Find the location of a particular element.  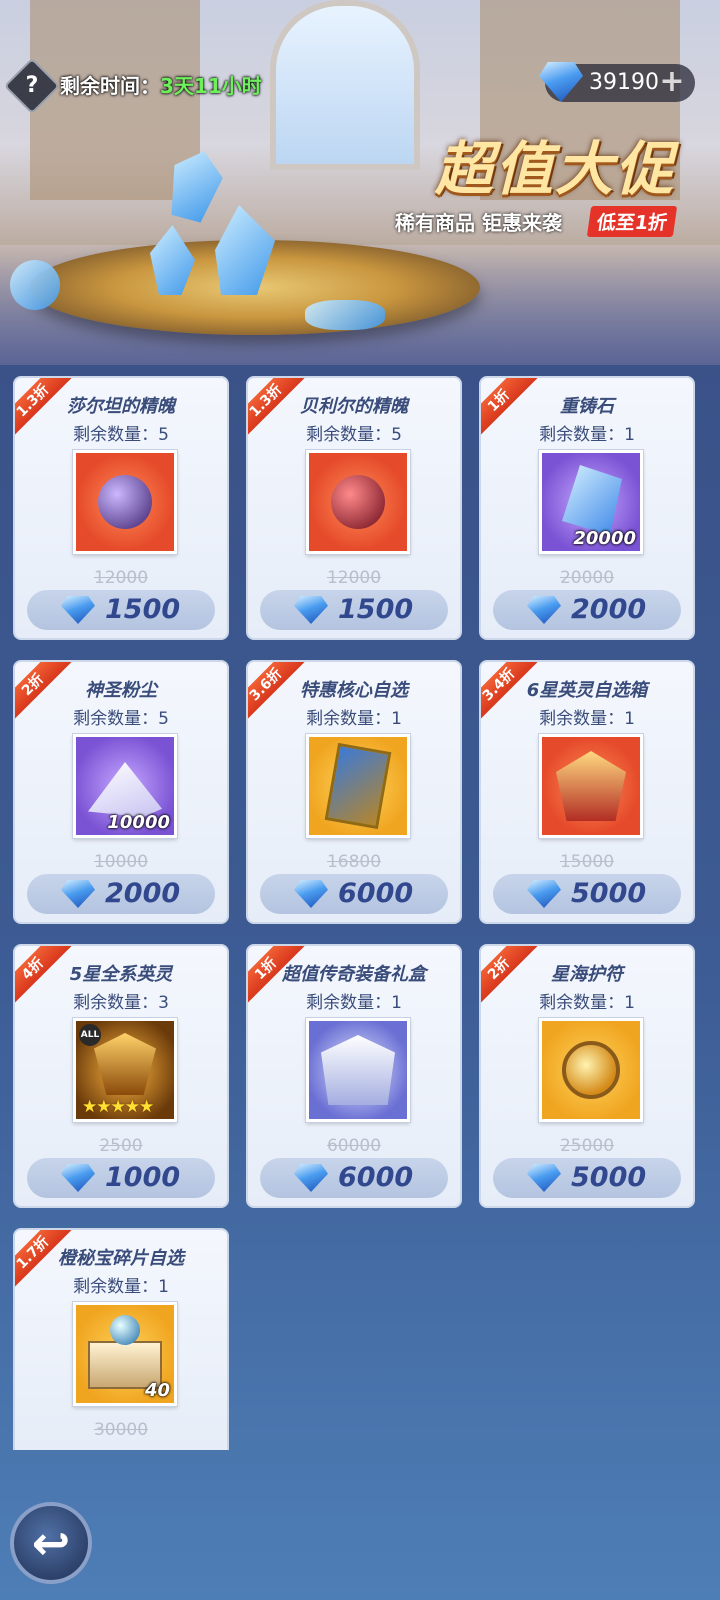

buy-button: 1000 is located at coordinates (121, 1178).